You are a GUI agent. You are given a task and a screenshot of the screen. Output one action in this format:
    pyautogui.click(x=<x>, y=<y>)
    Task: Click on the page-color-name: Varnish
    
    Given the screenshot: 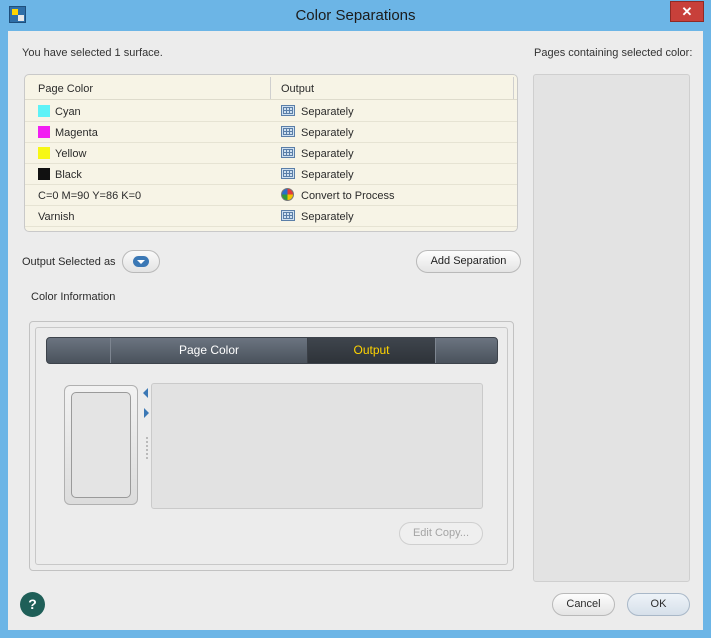 What is the action you would take?
    pyautogui.click(x=56, y=217)
    